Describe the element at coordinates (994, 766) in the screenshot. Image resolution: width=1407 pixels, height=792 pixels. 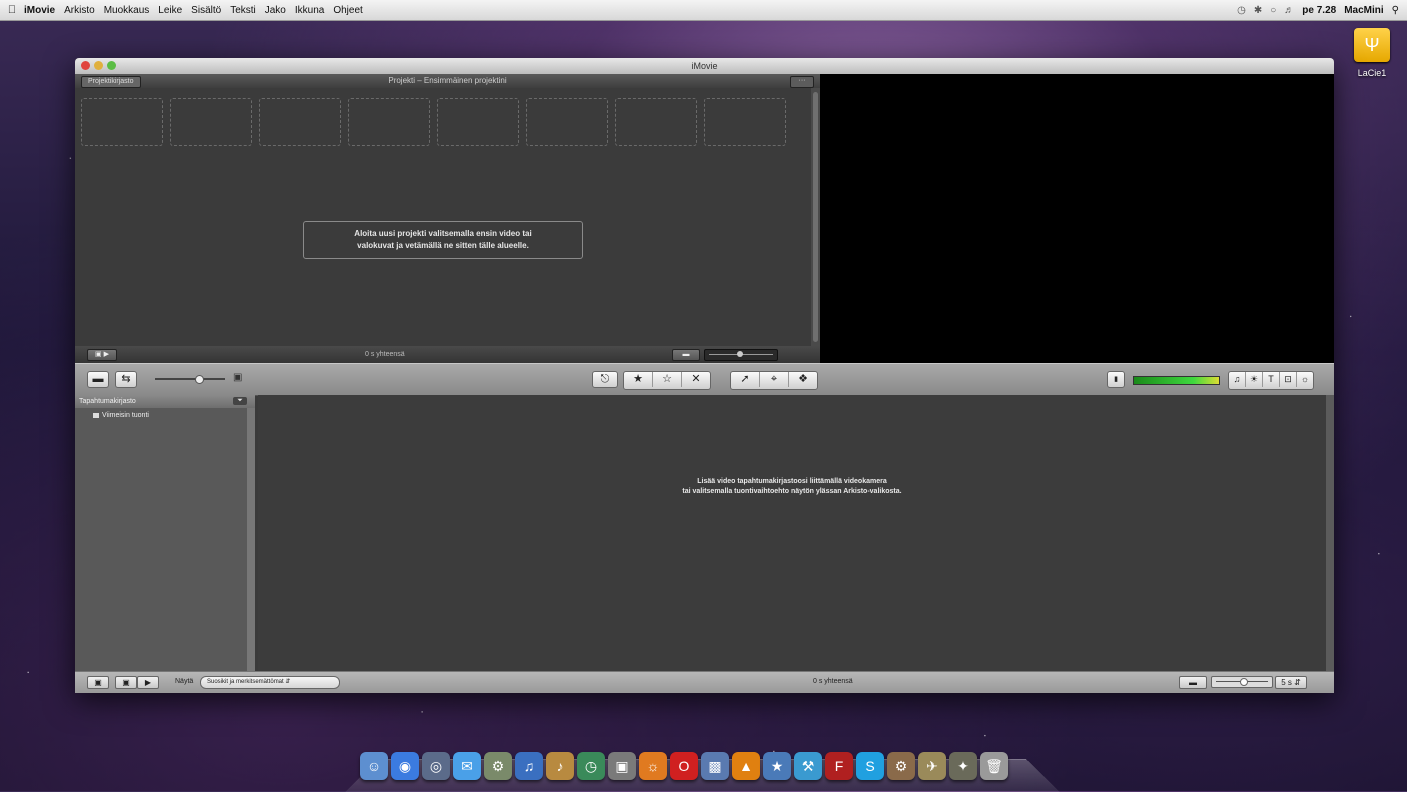
I see `trash-icon: 🗑` at that location.